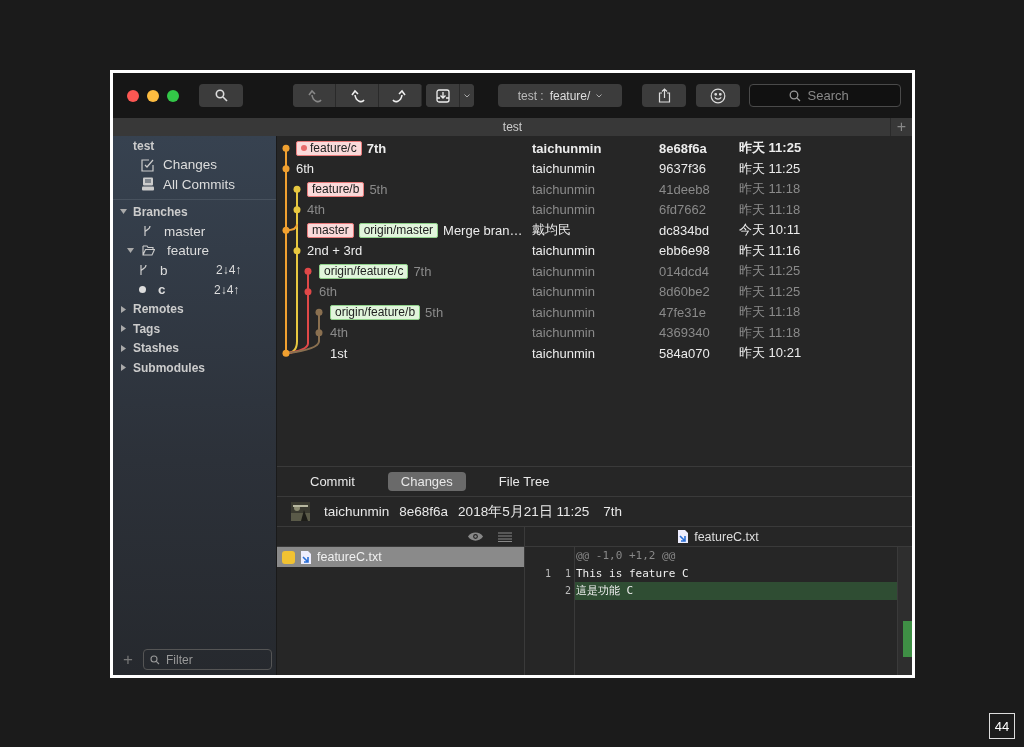  I want to click on inbox-tray-icon, so click(148, 184).